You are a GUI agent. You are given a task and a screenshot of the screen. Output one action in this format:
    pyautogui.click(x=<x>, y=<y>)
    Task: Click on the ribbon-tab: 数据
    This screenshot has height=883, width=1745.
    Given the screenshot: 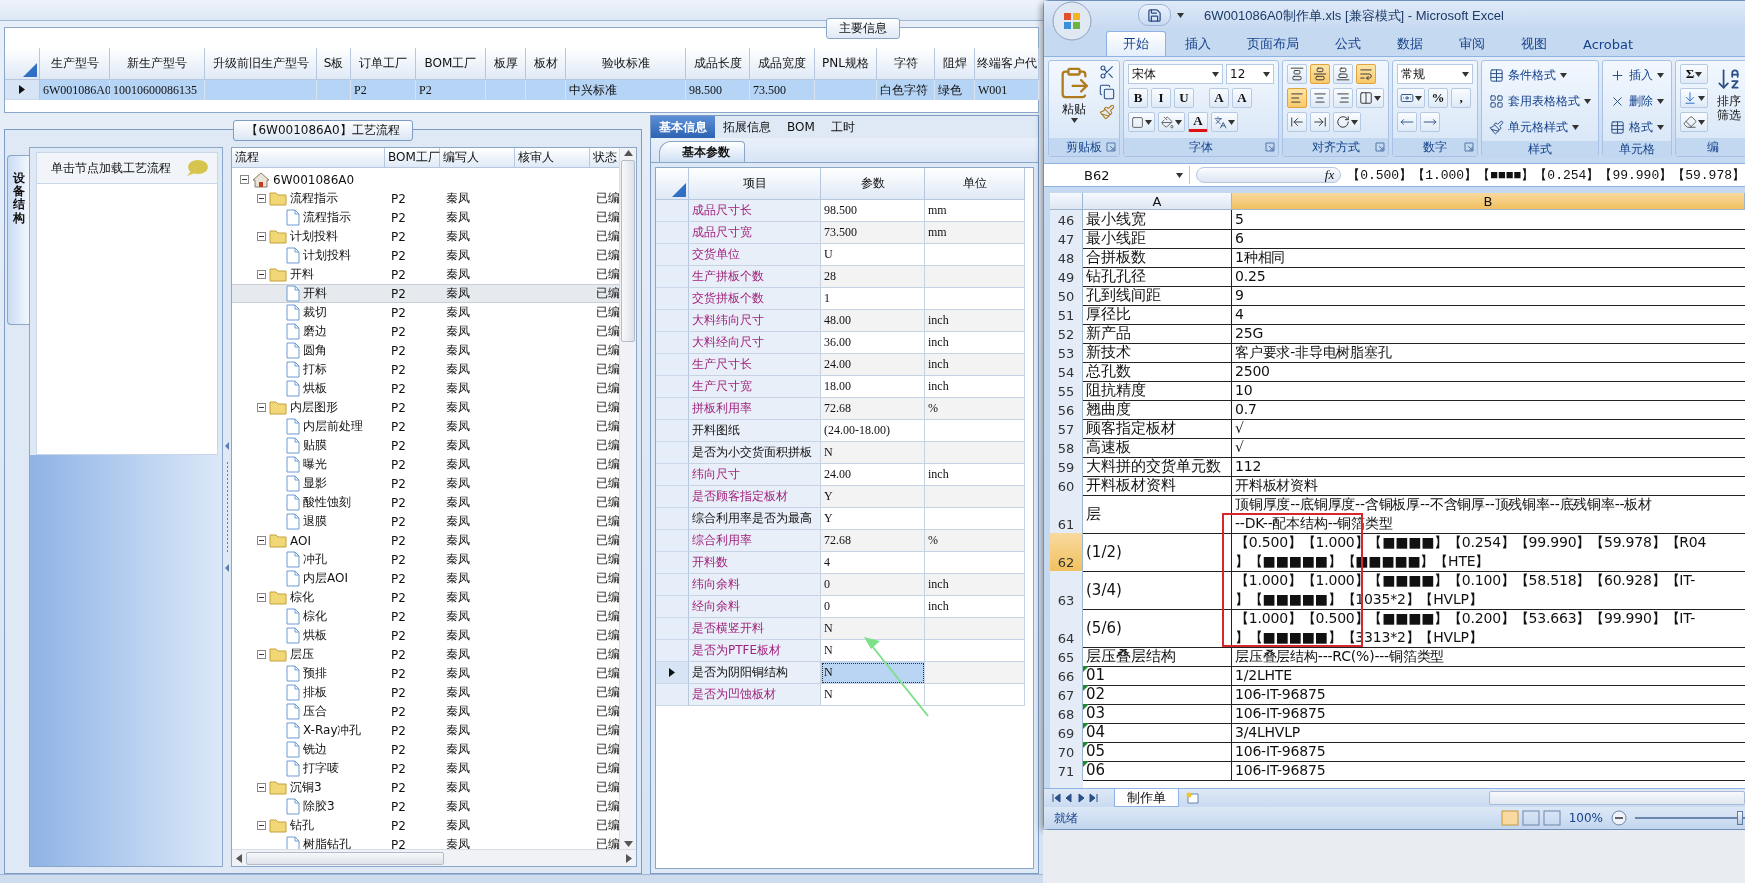 What is the action you would take?
    pyautogui.click(x=1410, y=43)
    